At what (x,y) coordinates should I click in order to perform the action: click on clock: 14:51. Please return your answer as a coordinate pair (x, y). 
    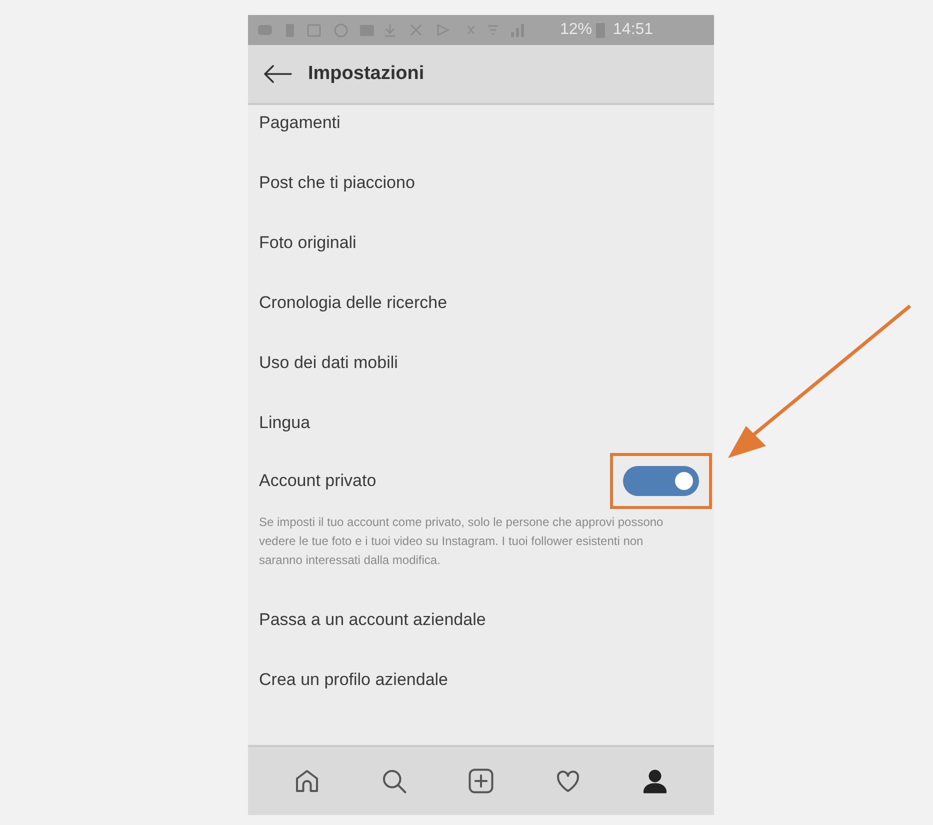
    Looking at the image, I should click on (633, 30).